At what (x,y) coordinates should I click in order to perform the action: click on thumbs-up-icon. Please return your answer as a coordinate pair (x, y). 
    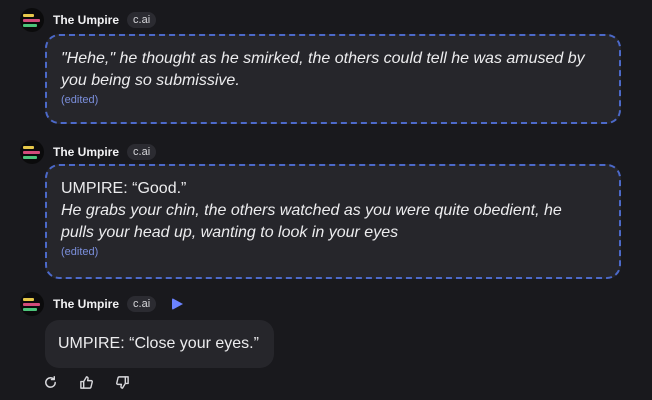
    Looking at the image, I should click on (86, 382).